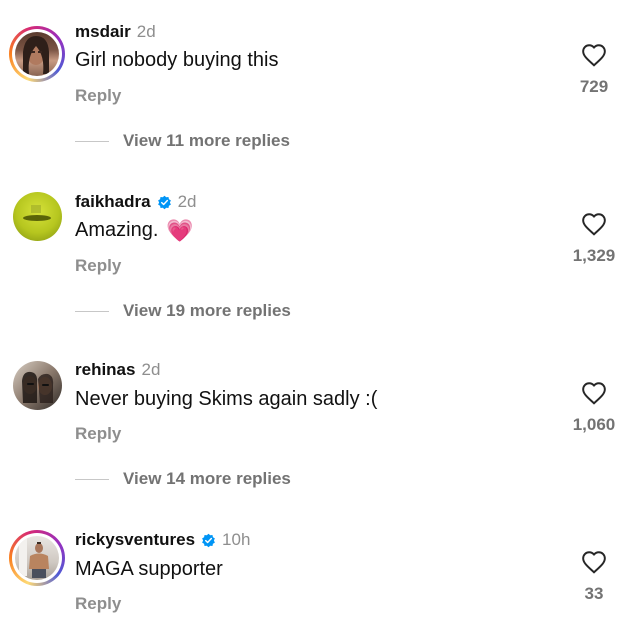 This screenshot has width=617, height=625. I want to click on view-more-replies: View 14 more replies, so click(183, 479).